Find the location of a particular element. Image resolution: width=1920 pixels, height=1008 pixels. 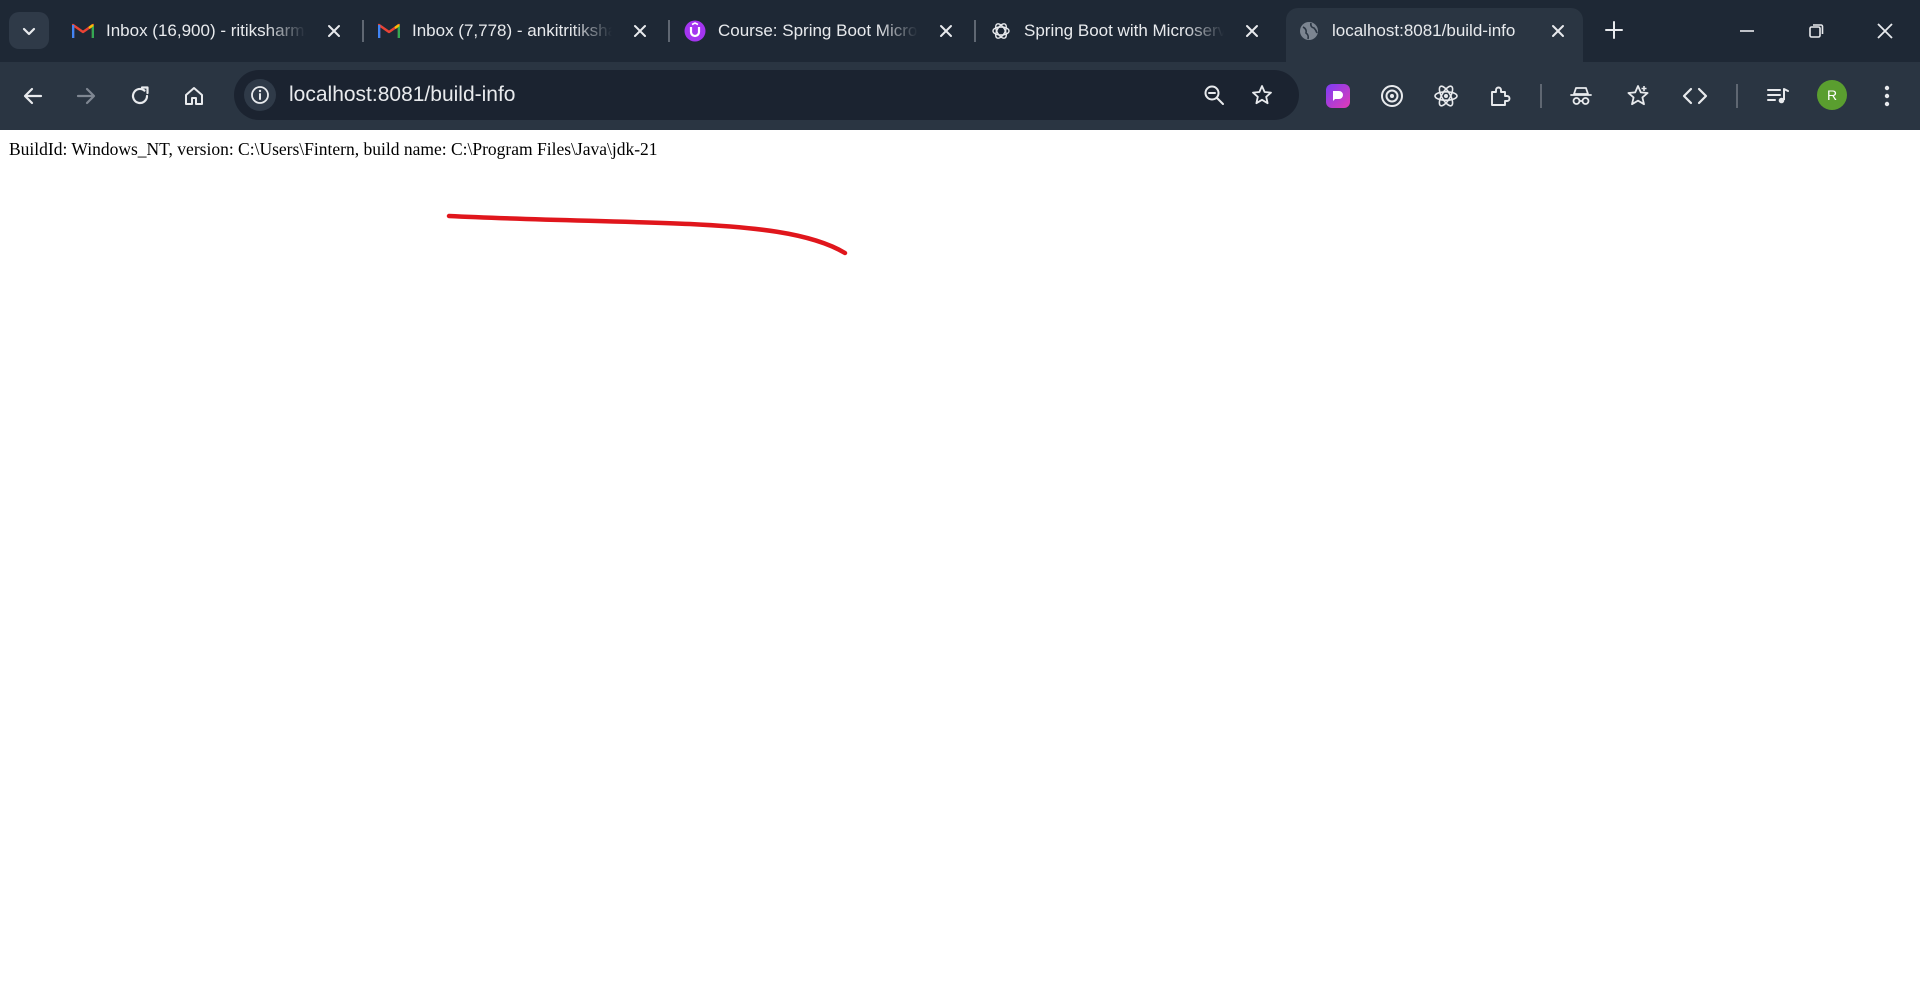

back-button is located at coordinates (33, 96).